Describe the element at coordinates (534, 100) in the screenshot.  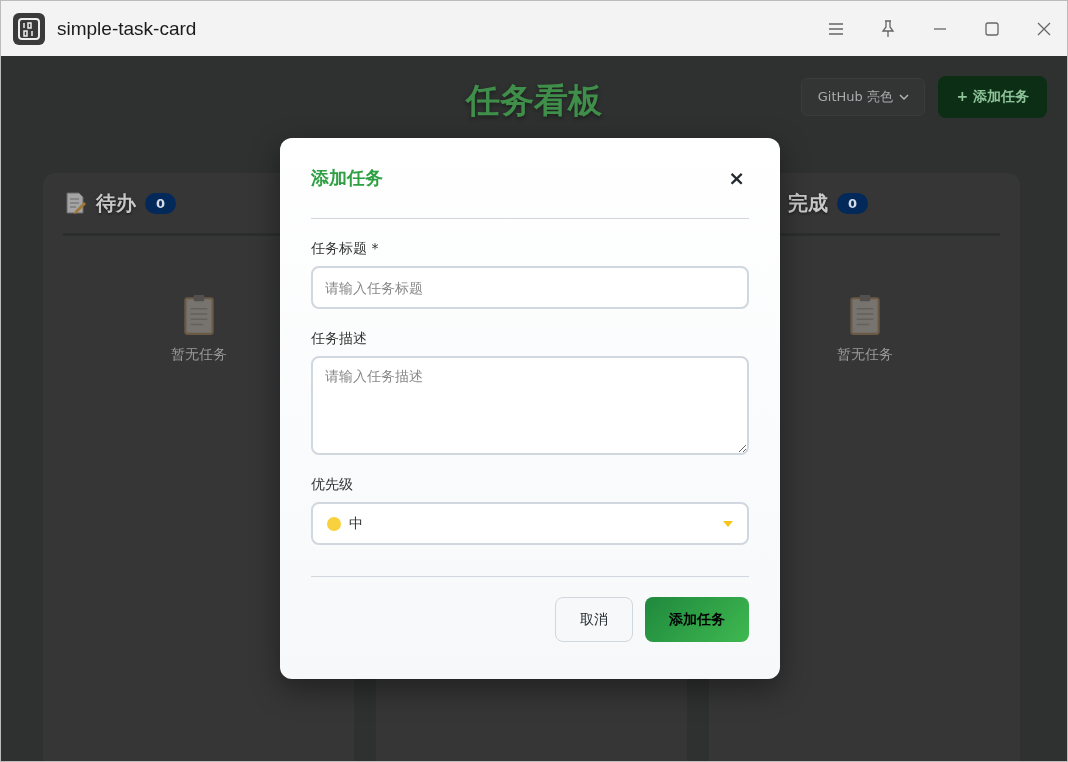
I see `board-heading: 任务看板` at that location.